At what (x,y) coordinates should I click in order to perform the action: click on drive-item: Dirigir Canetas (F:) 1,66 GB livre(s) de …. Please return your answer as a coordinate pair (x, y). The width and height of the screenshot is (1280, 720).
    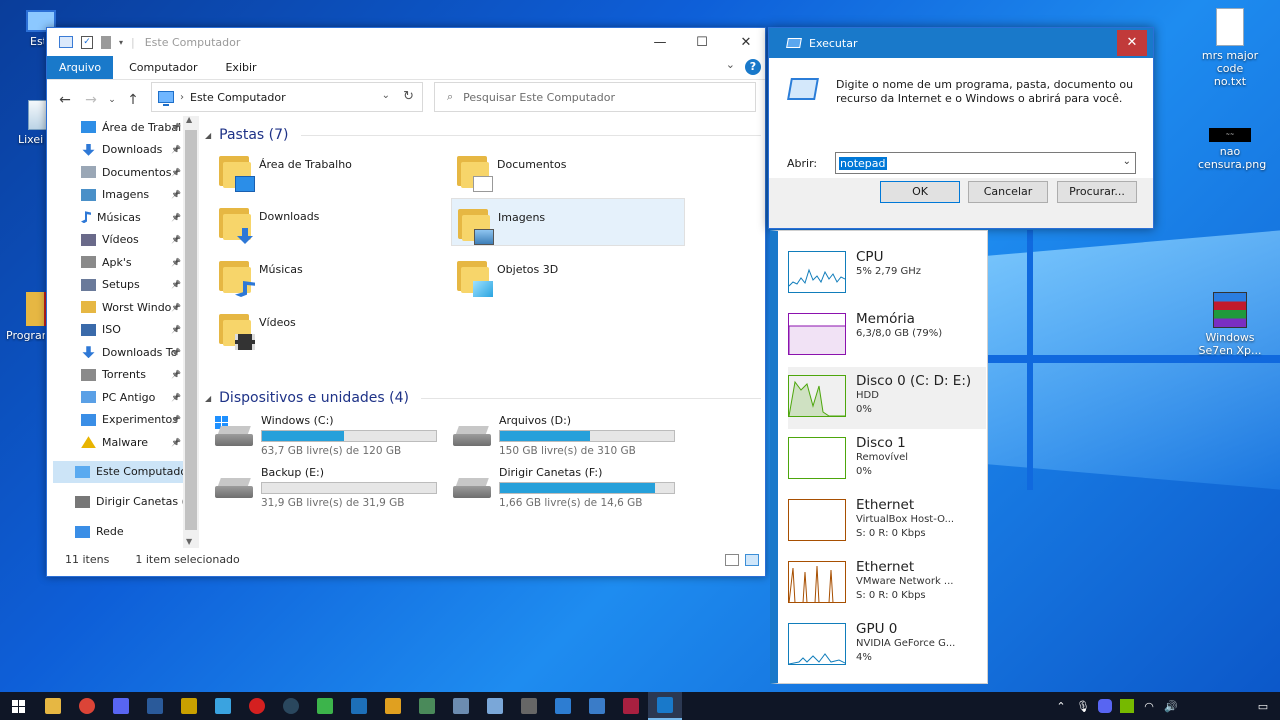
    Looking at the image, I should click on (571, 490).